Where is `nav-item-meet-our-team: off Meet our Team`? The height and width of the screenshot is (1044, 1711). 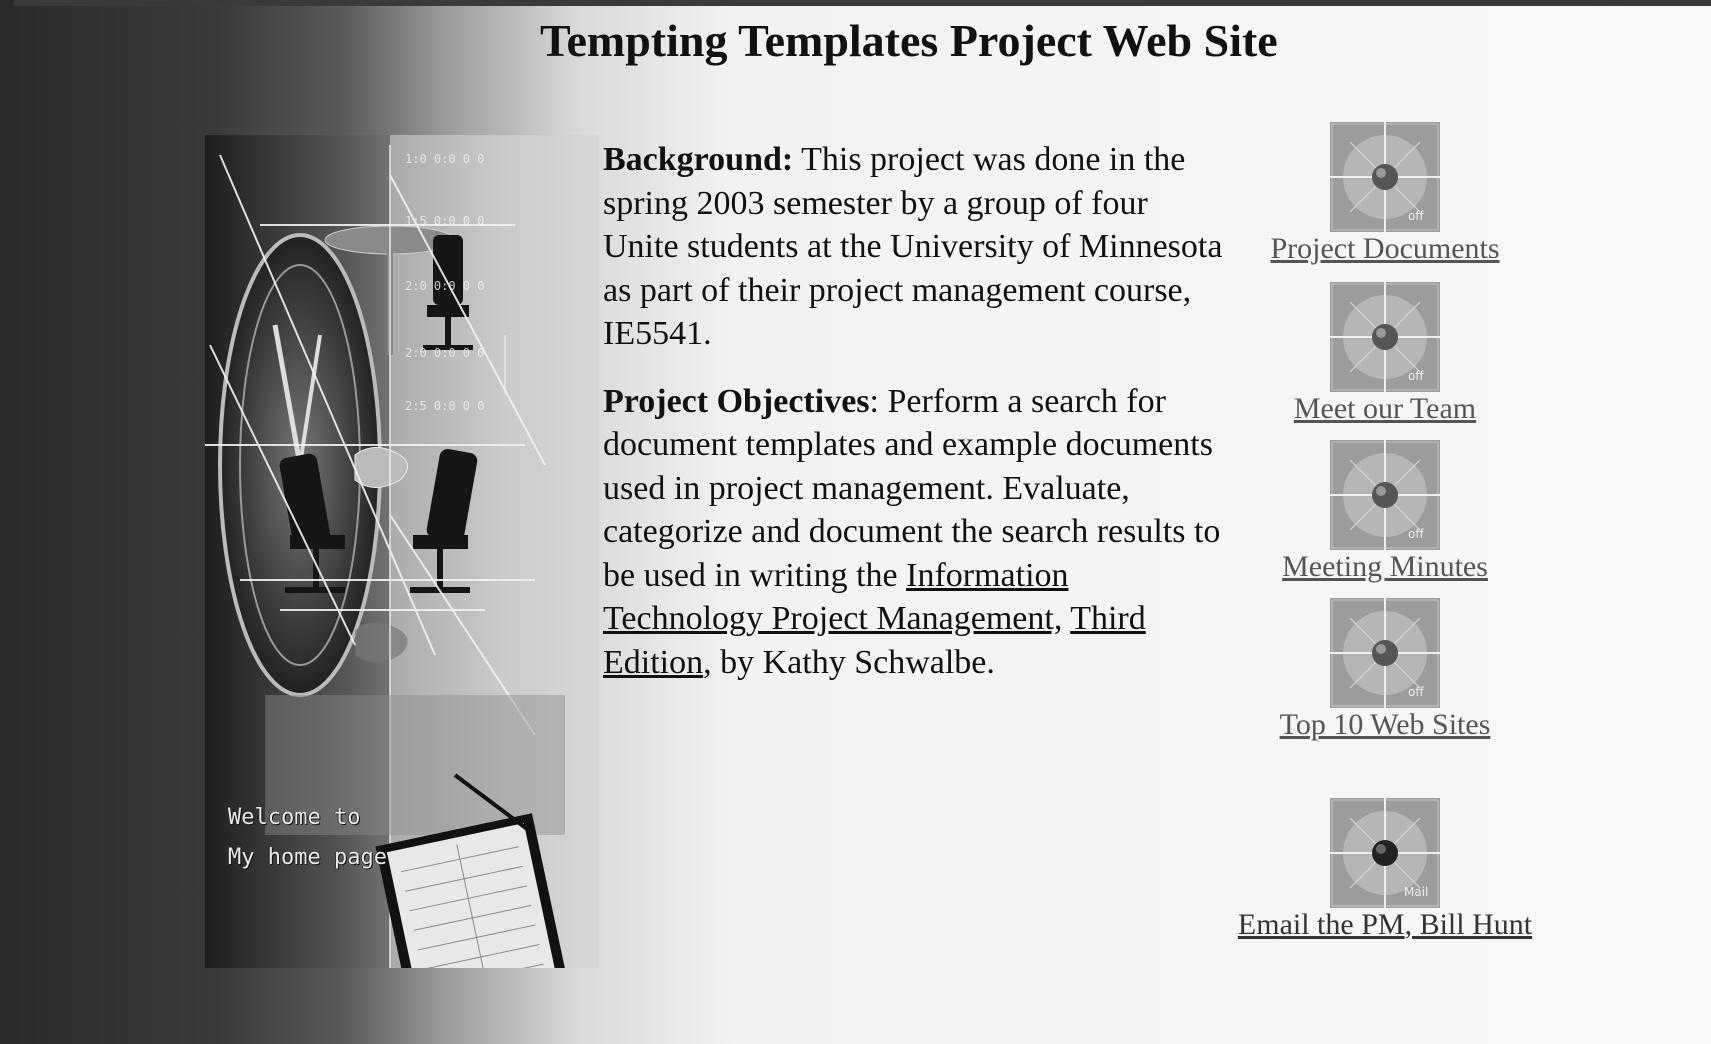 nav-item-meet-our-team: off Meet our Team is located at coordinates (1385, 354).